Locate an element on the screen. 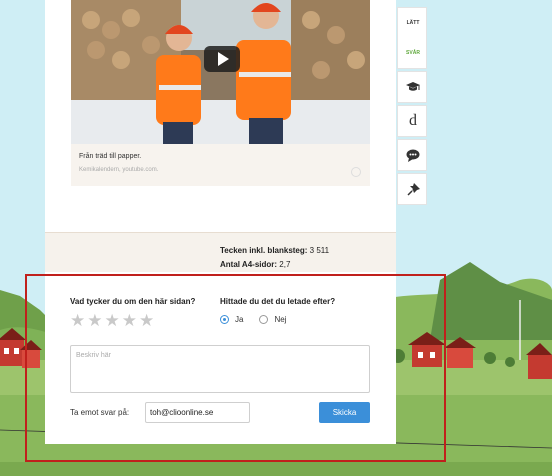  char-count-row: Tecken inkl. blanksteg: 3 511 is located at coordinates (274, 250).